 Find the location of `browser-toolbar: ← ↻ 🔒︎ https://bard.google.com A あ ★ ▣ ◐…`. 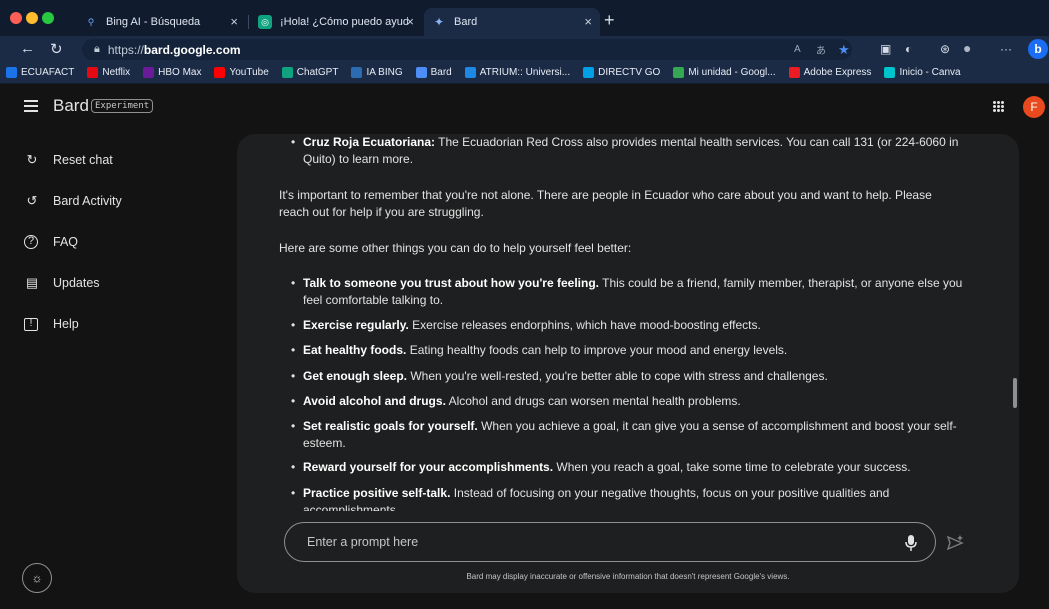

browser-toolbar: ← ↻ 🔒︎ https://bard.google.com A あ ★ ▣ ◐… is located at coordinates (524, 49).